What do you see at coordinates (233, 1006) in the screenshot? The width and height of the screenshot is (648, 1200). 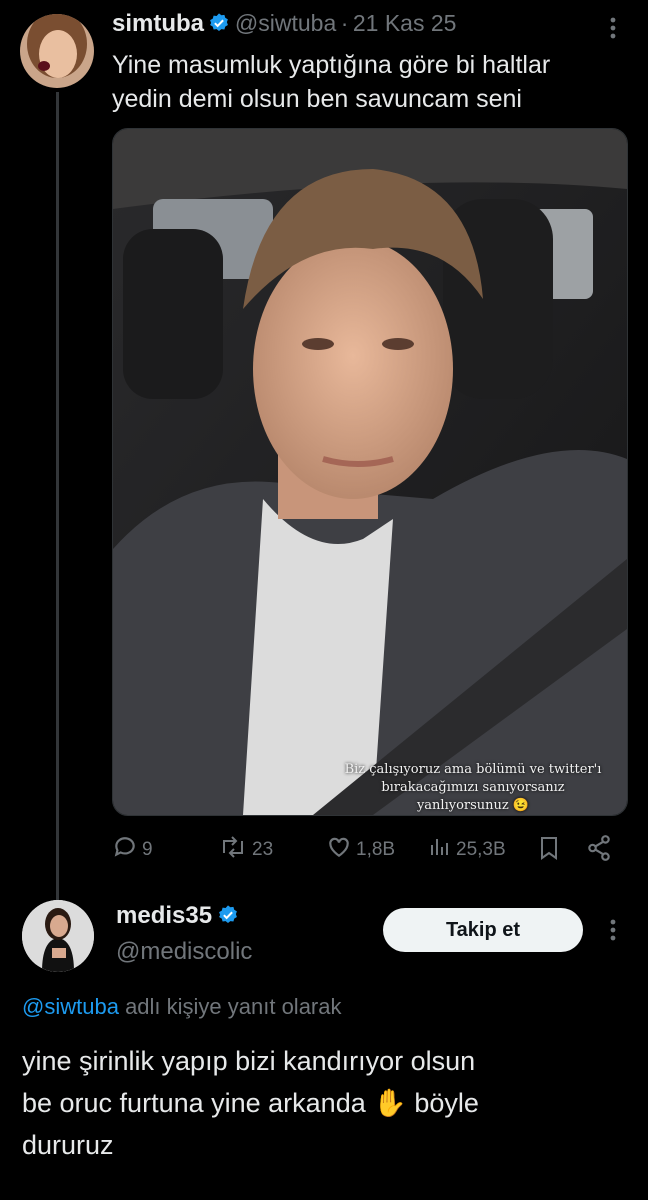 I see `reply-to-suffix: adlı kişiye yanıt olarak` at bounding box center [233, 1006].